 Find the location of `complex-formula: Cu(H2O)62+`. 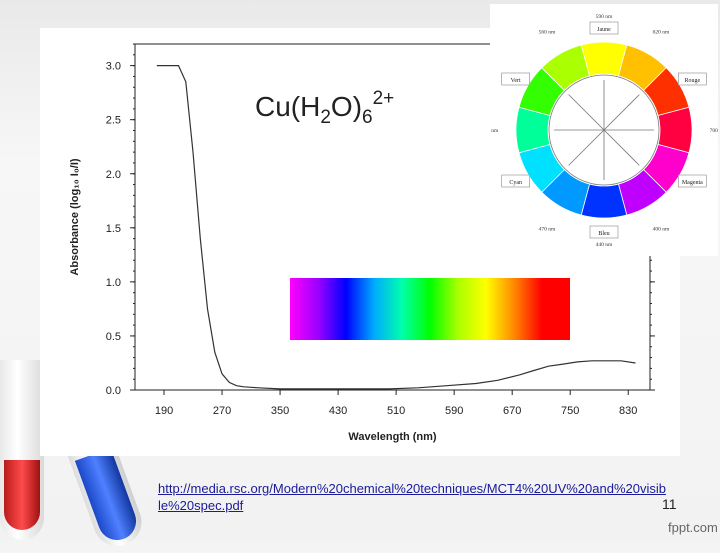

complex-formula: Cu(H2O)62+ is located at coordinates (324, 108).